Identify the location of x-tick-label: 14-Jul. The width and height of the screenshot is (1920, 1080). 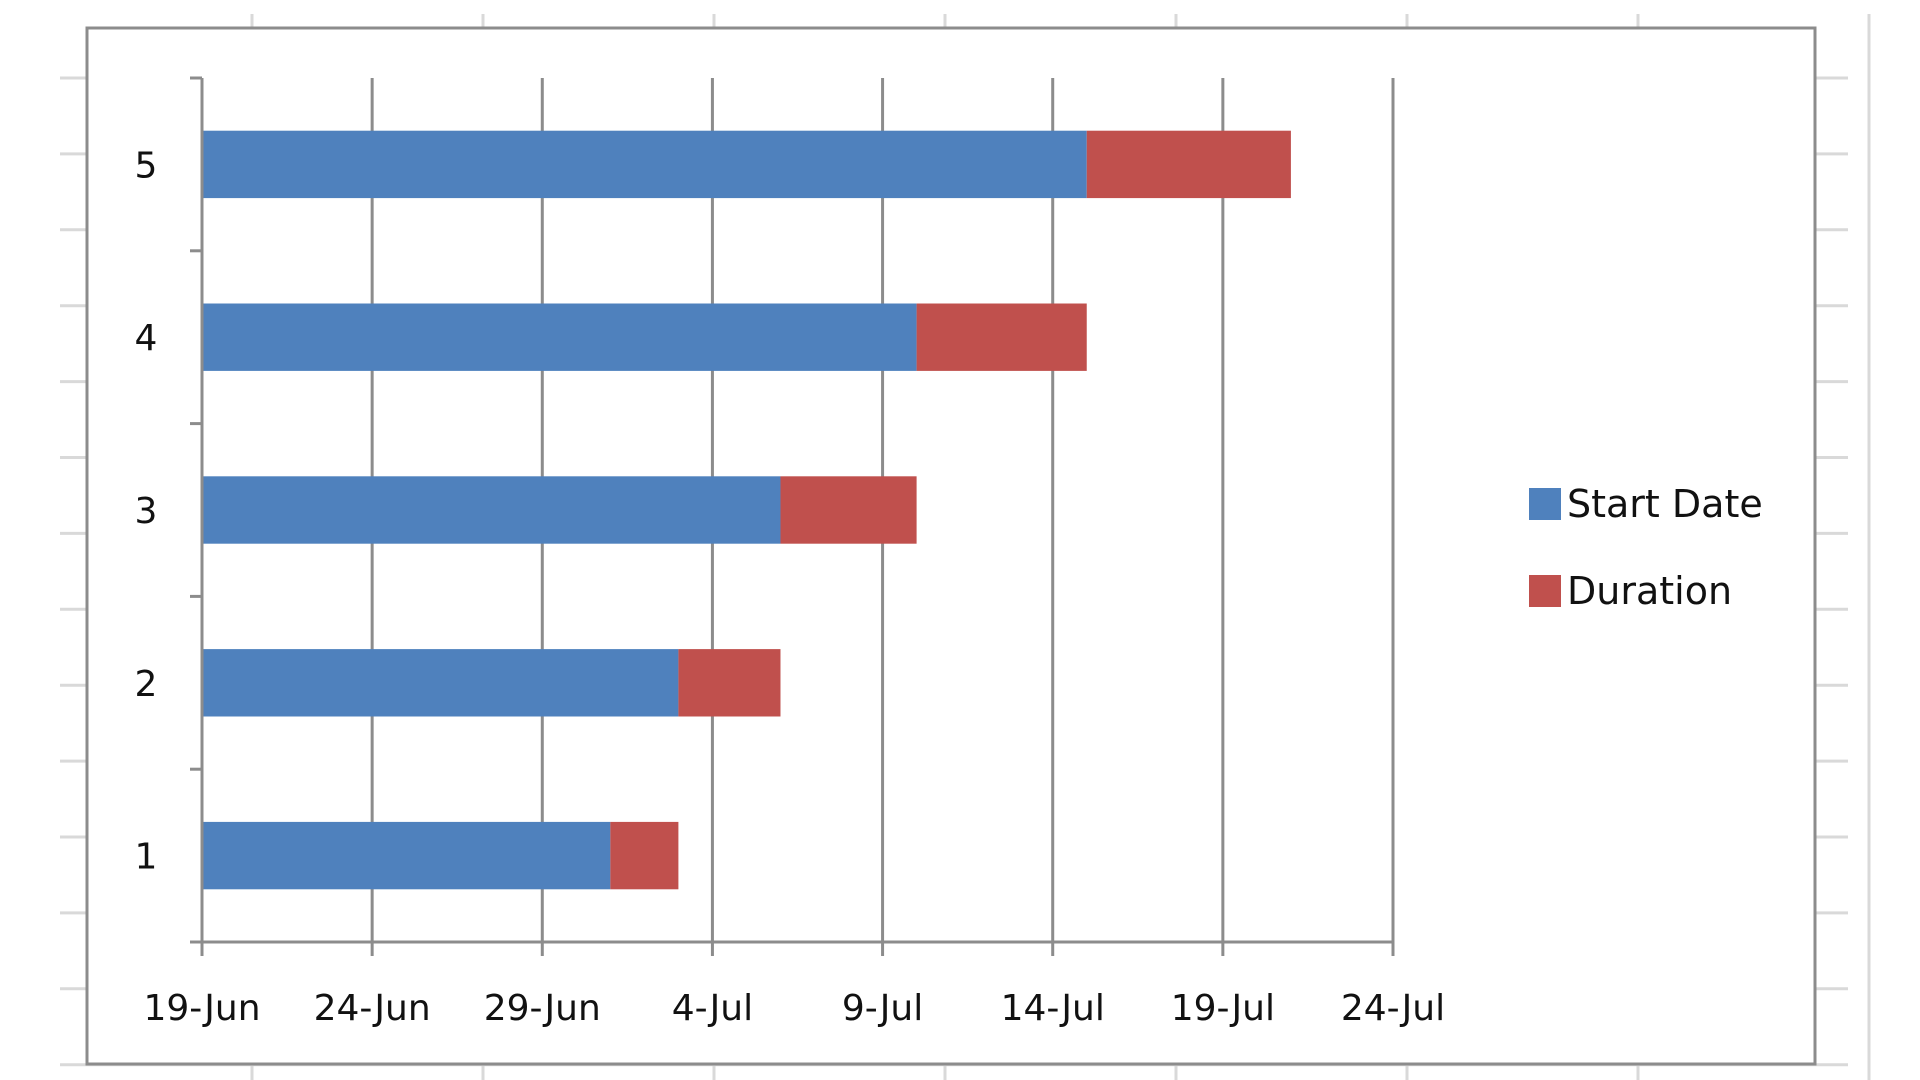
(1053, 1008).